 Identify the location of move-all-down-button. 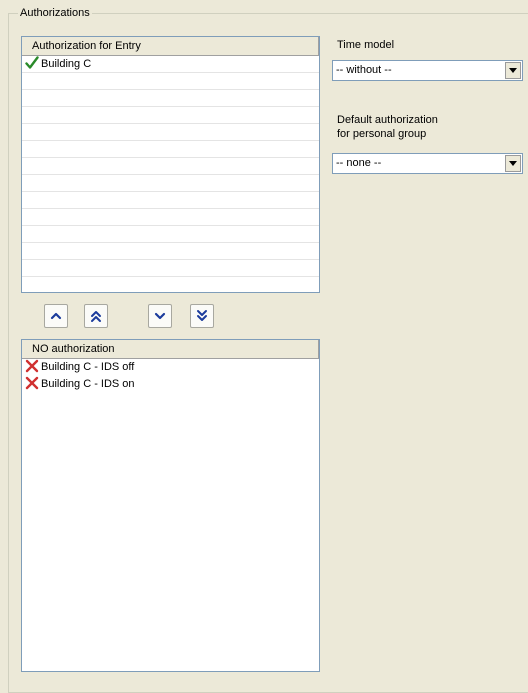
(202, 316).